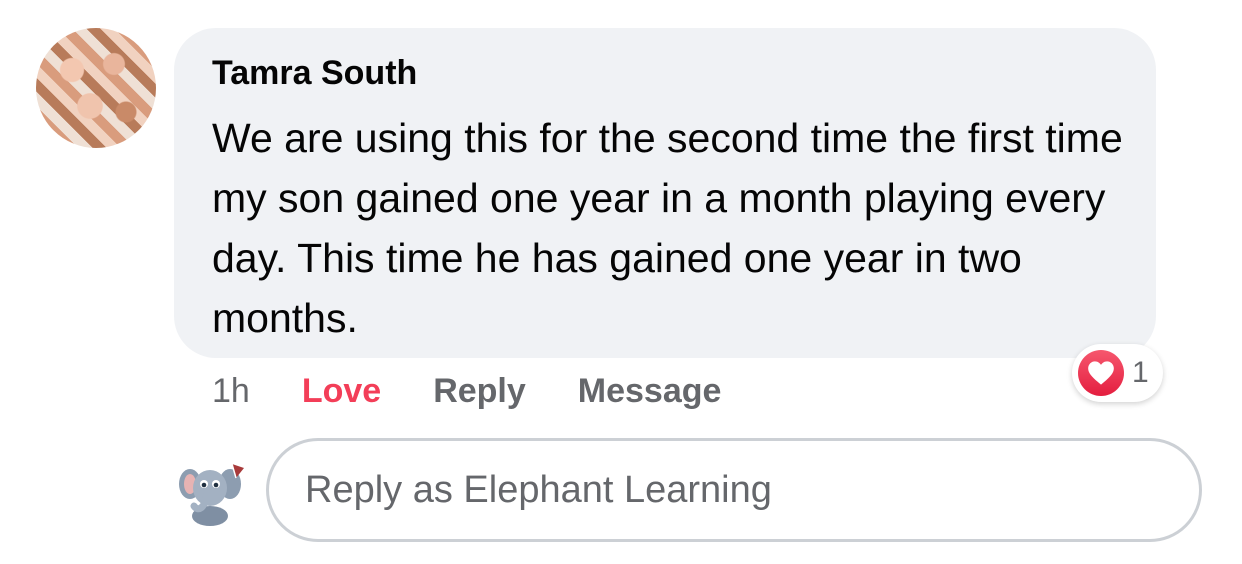 The width and height of the screenshot is (1242, 564). Describe the element at coordinates (1101, 373) in the screenshot. I see `heart-icon` at that location.